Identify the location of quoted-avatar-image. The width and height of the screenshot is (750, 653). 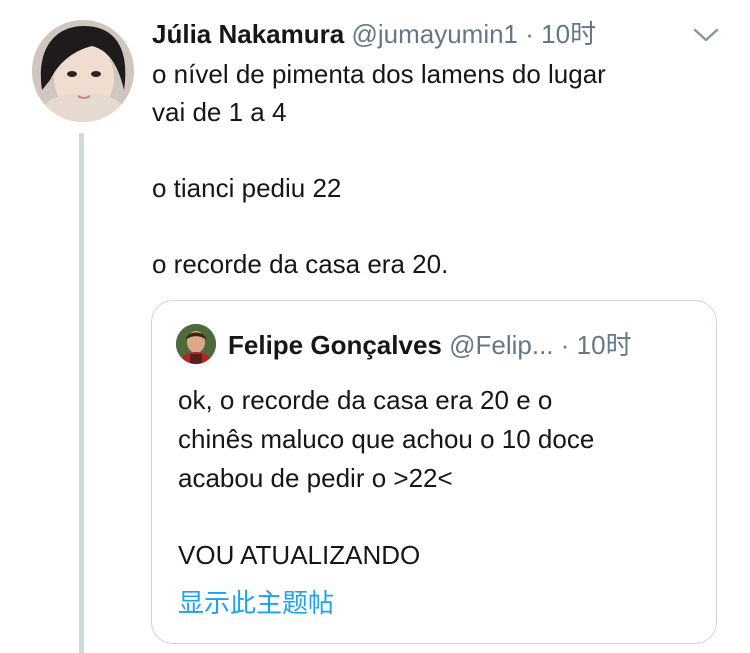
(196, 344).